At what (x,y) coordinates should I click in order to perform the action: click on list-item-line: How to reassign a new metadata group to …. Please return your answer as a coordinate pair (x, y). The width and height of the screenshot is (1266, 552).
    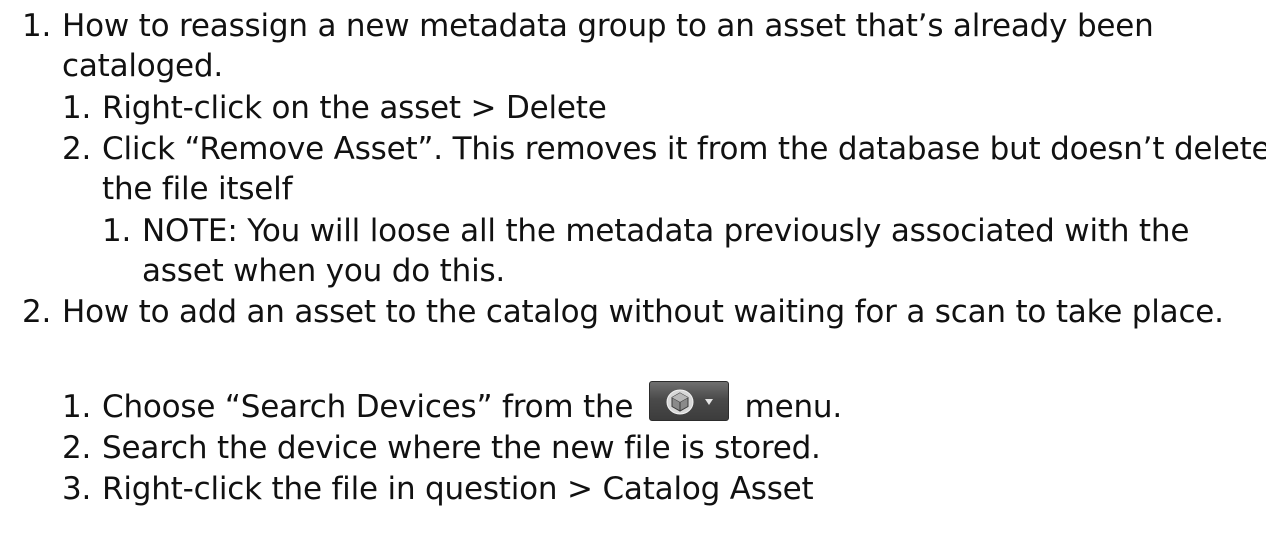
    Looking at the image, I should click on (608, 26).